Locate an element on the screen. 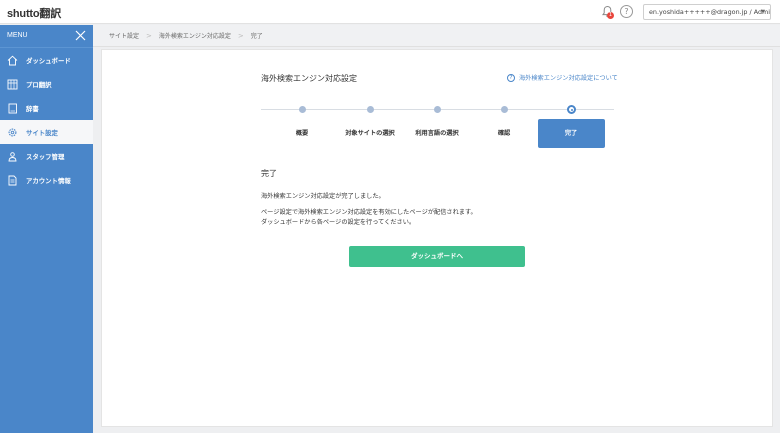  breadcrumb-item-site-settings: サイト設定 is located at coordinates (124, 35).